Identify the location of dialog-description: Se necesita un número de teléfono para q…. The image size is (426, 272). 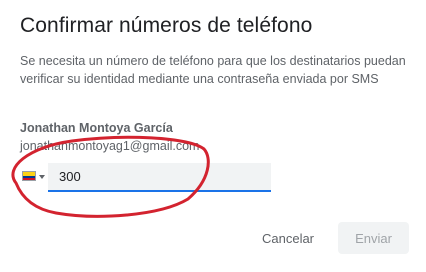
(213, 70).